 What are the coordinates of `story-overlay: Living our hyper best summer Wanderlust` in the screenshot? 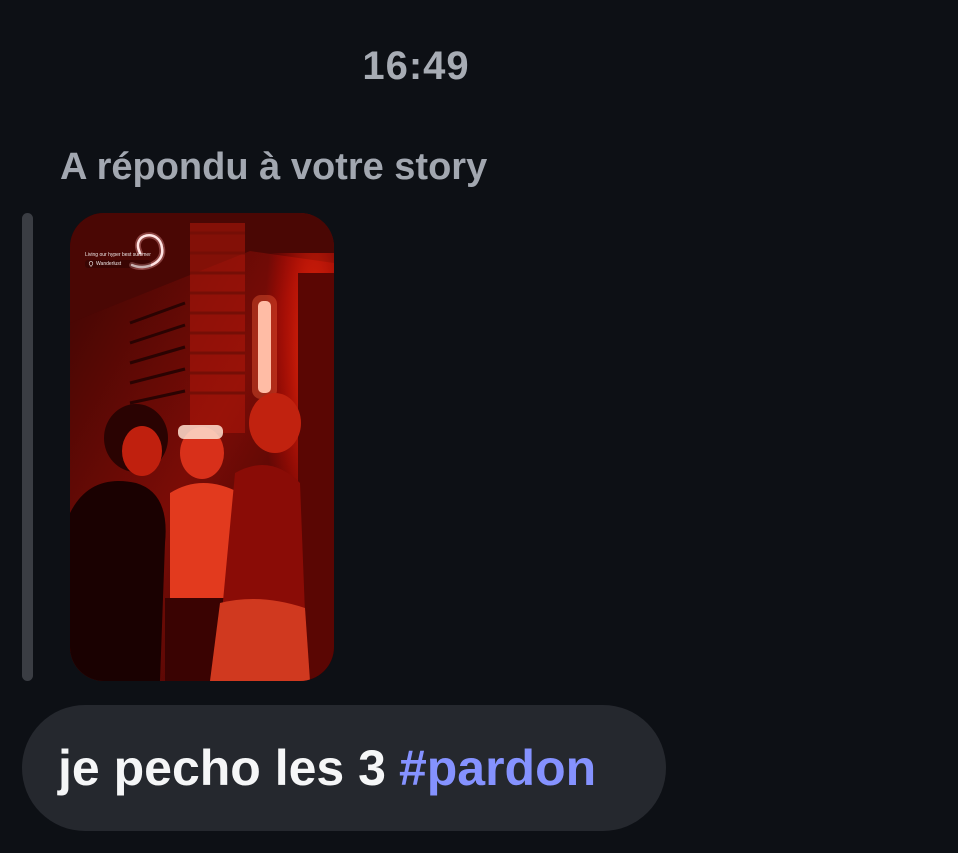 It's located at (118, 259).